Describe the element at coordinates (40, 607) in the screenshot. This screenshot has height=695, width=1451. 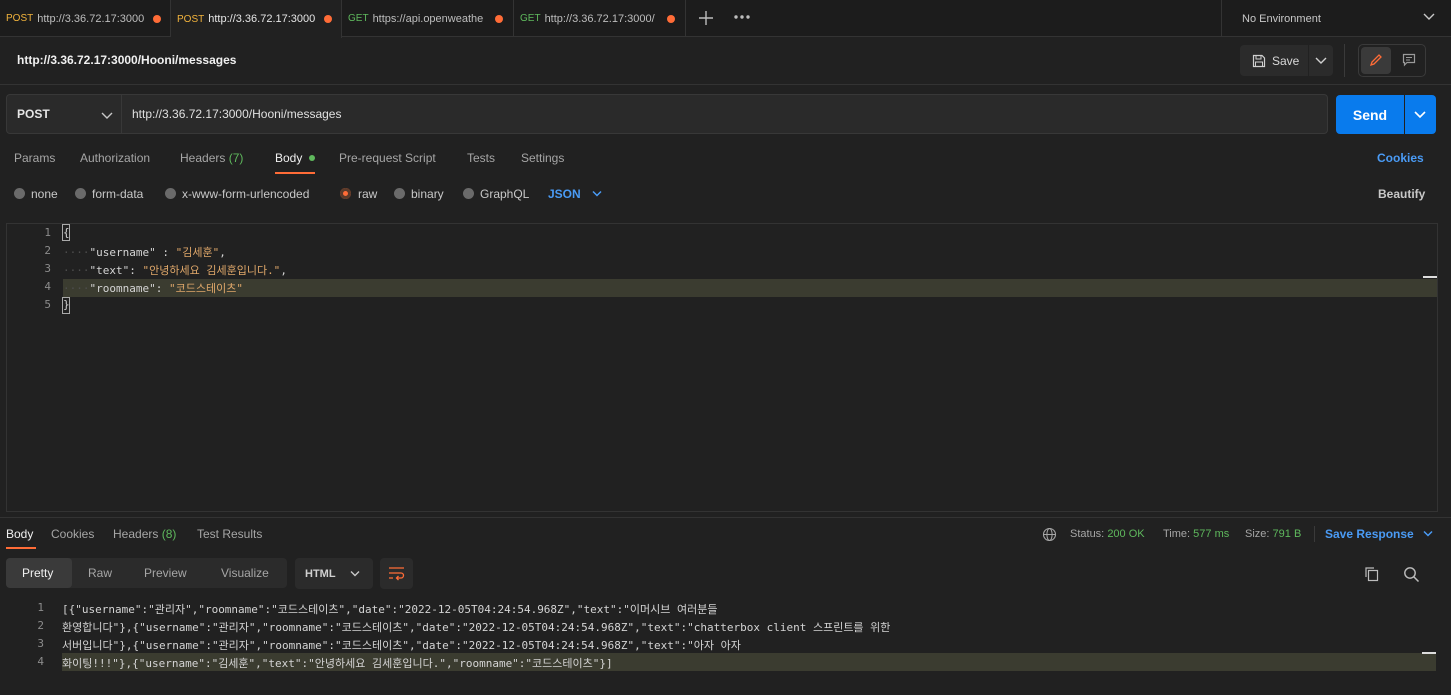
I see `line-number: 1` at that location.